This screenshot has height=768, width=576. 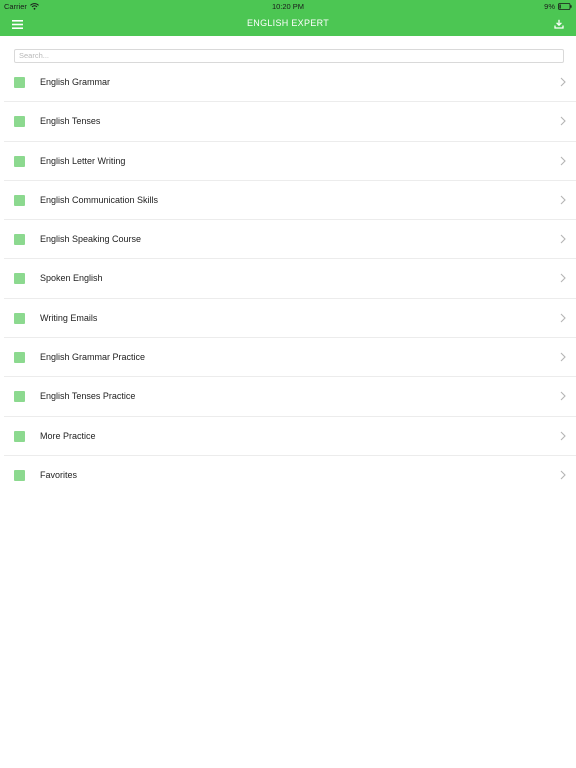 I want to click on list-item-english-grammar-practice: English Grammar Practice, so click(x=290, y=358).